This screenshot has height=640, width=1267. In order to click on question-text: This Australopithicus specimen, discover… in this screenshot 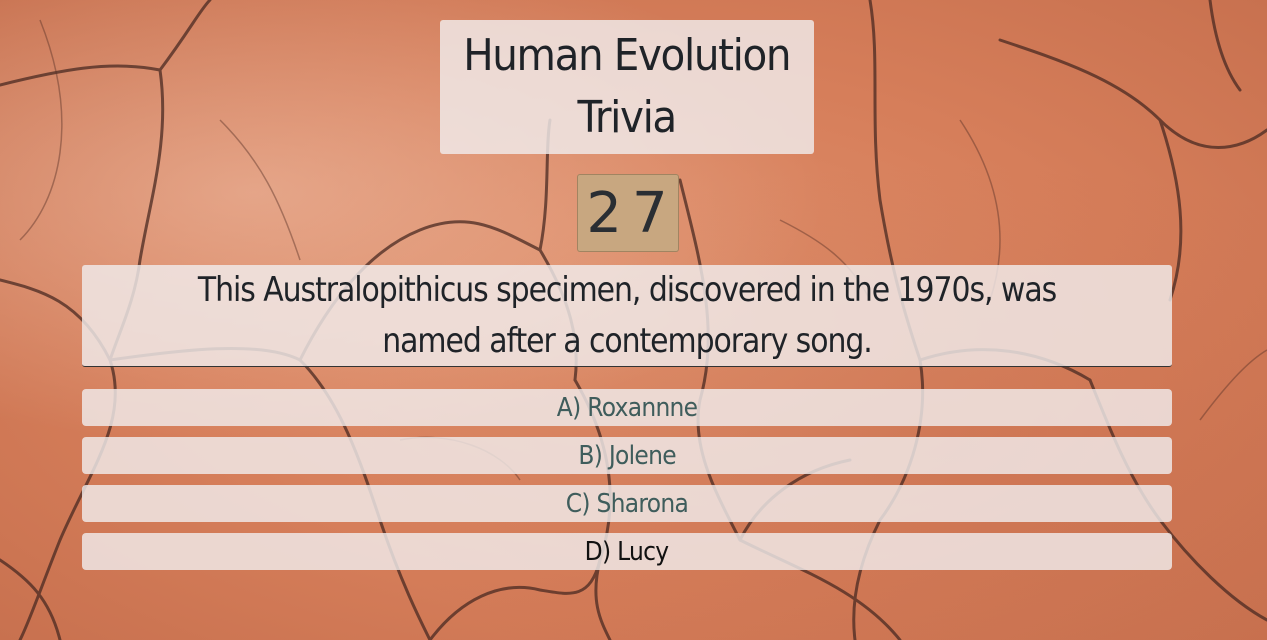, I will do `click(627, 315)`.